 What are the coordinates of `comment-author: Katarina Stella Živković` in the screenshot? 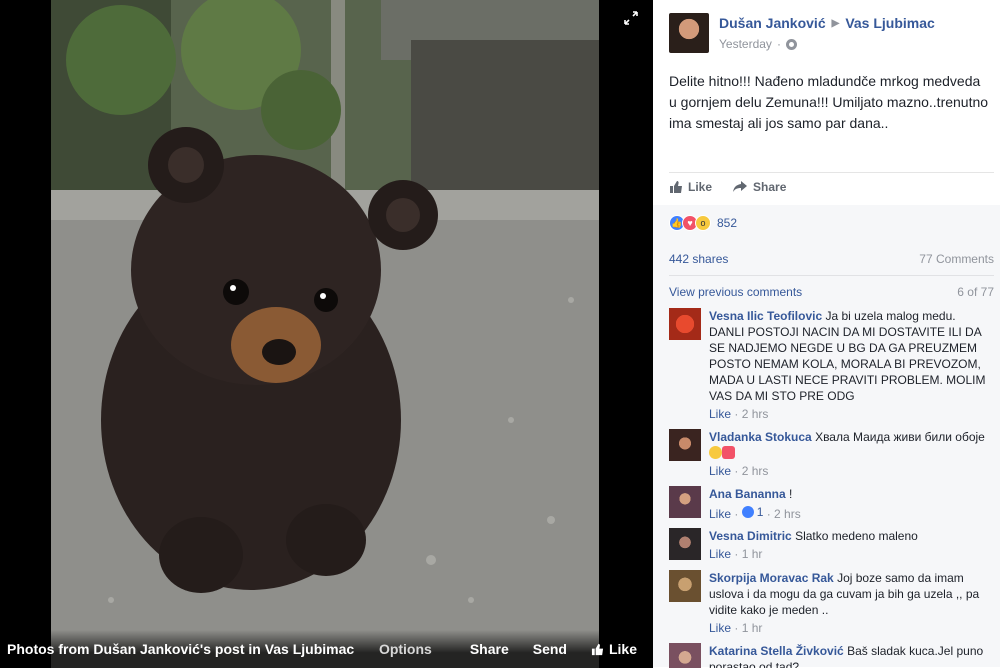 It's located at (776, 651).